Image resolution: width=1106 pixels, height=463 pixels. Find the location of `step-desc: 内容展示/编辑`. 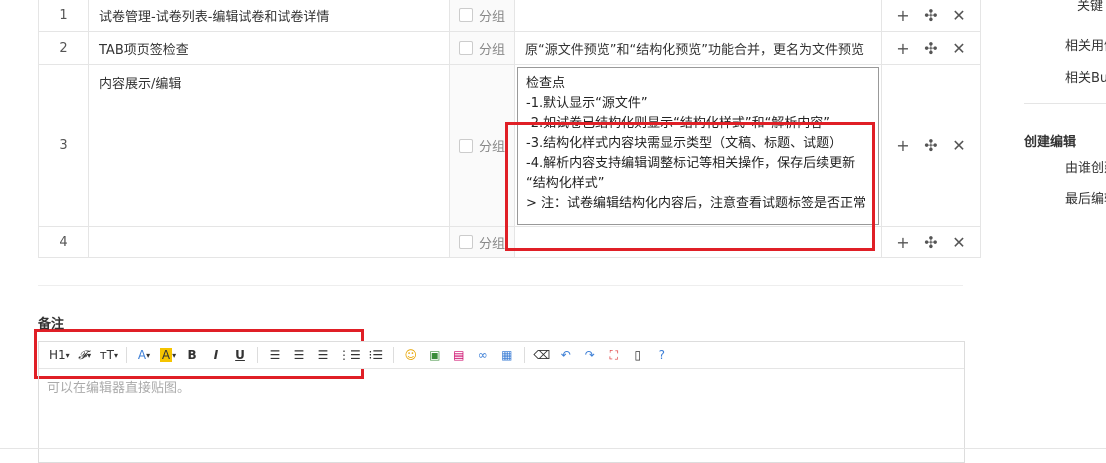

step-desc: 内容展示/编辑 is located at coordinates (269, 145).